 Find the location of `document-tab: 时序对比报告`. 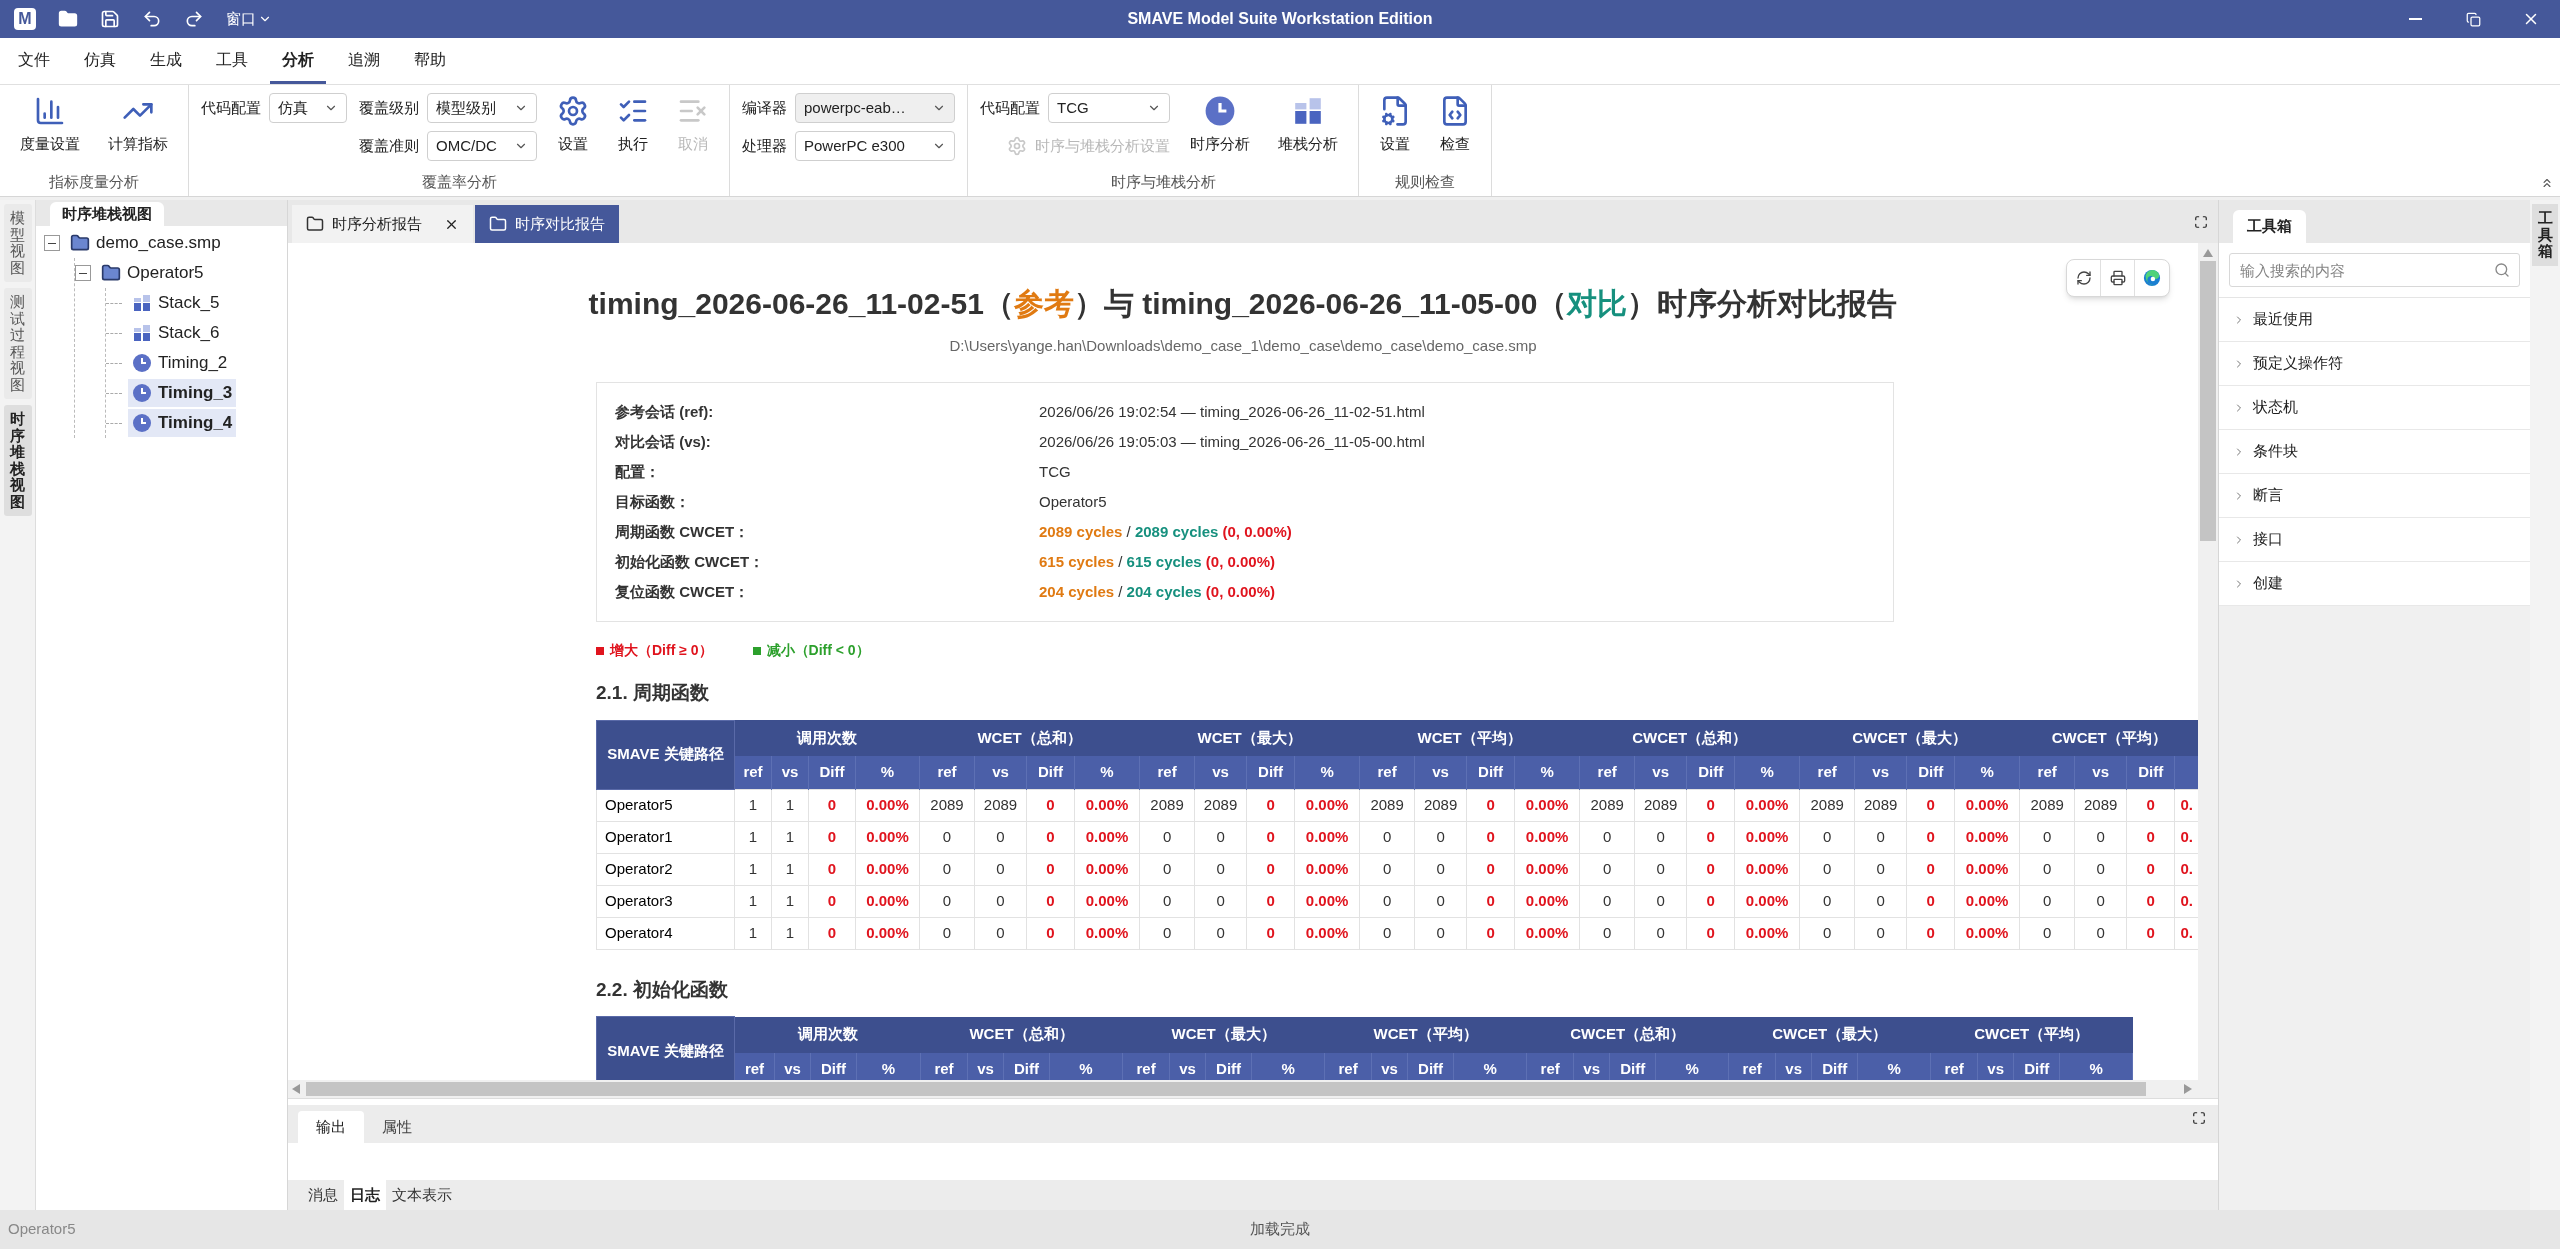

document-tab: 时序对比报告 is located at coordinates (547, 224).